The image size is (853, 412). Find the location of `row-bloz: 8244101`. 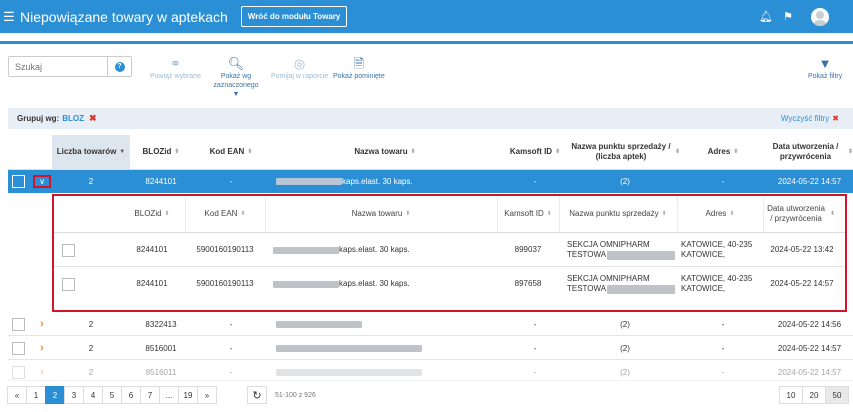

row-bloz: 8244101 is located at coordinates (161, 181).